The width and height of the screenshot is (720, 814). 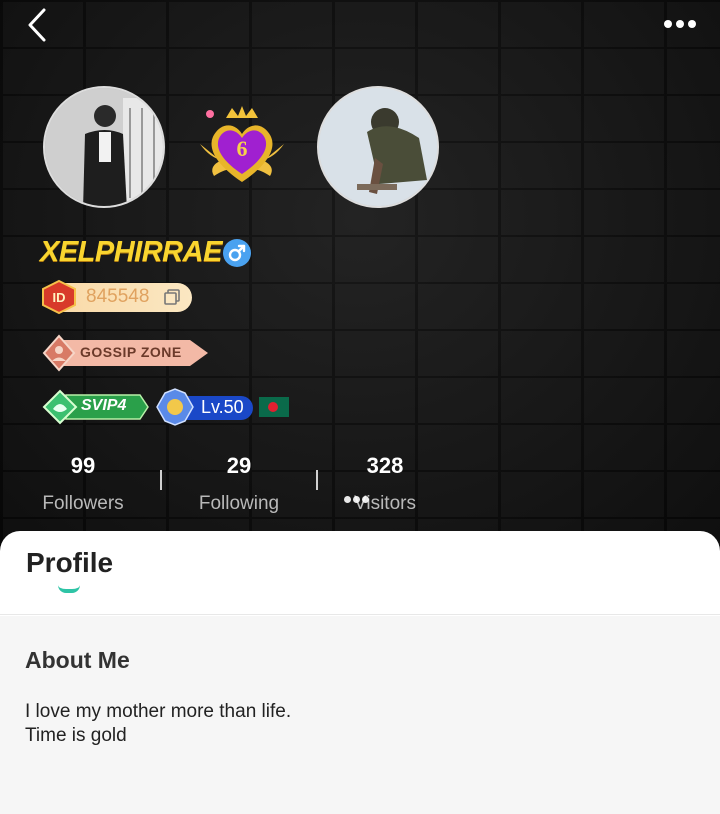 I want to click on svip-label: SVIP4, so click(x=104, y=405).